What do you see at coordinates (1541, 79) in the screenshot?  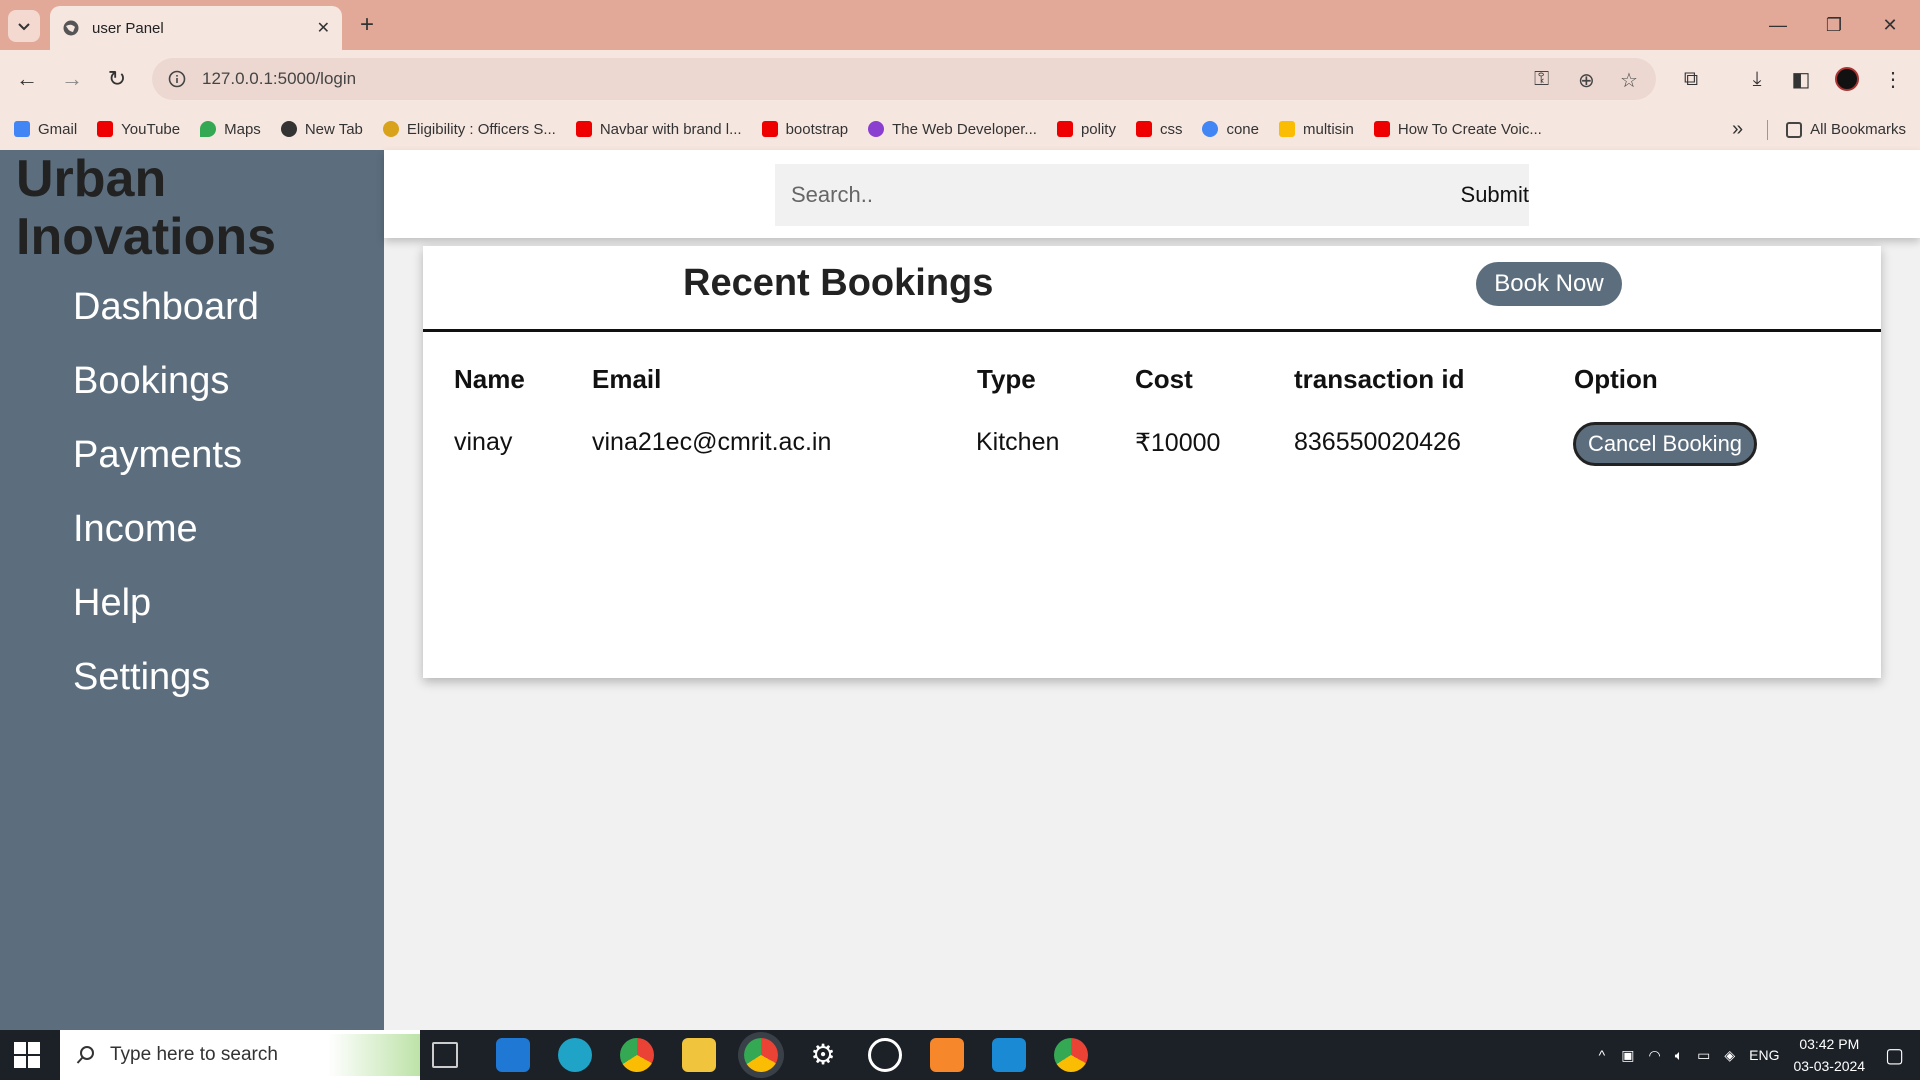 I see `password-key-icon: ⚿` at bounding box center [1541, 79].